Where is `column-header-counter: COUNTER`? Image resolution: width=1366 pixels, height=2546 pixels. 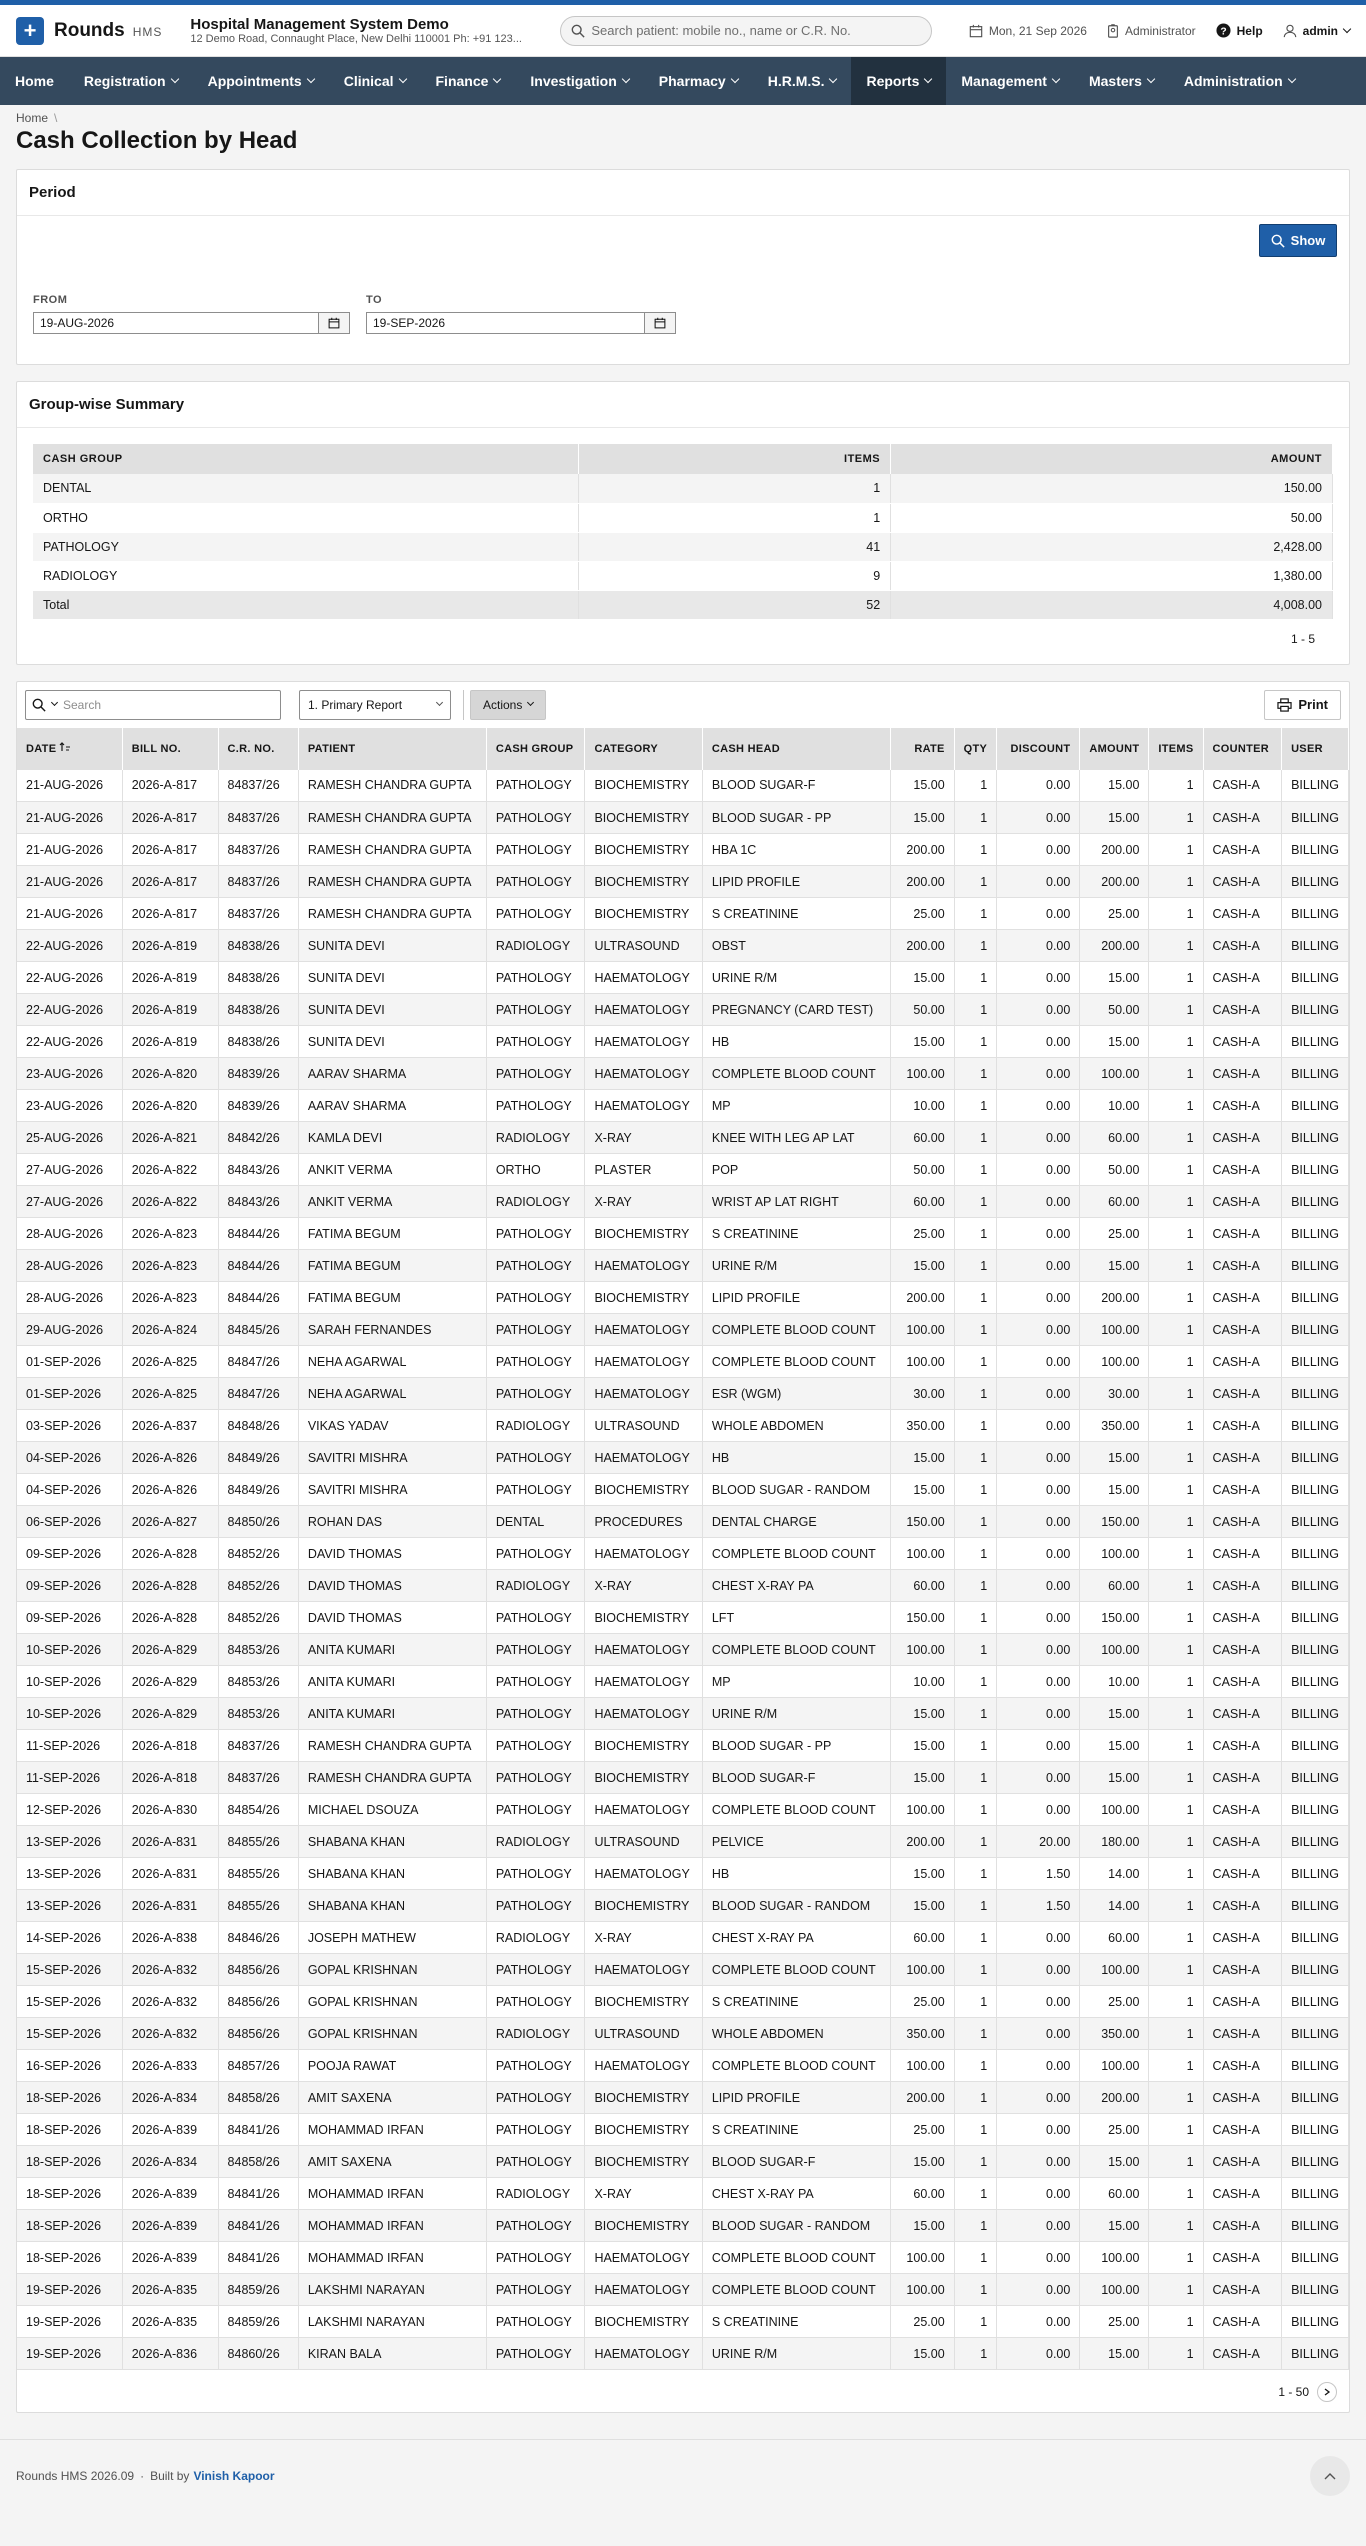 column-header-counter: COUNTER is located at coordinates (1243, 748).